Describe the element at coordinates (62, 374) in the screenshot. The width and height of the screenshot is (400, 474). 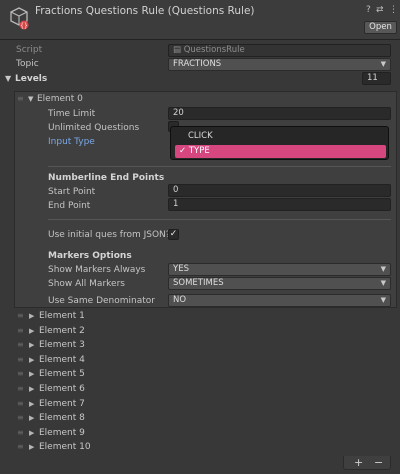
I see `element-label: Element 5` at that location.